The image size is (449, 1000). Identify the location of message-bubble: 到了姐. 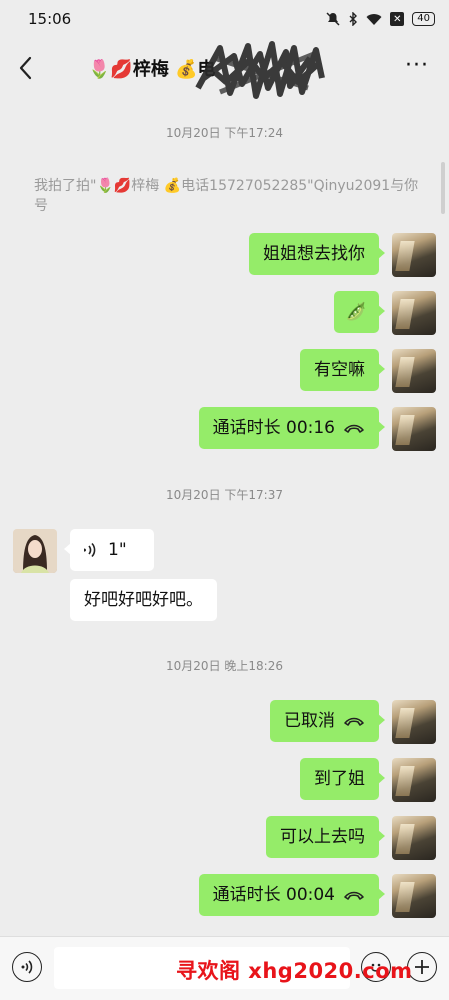
(342, 779).